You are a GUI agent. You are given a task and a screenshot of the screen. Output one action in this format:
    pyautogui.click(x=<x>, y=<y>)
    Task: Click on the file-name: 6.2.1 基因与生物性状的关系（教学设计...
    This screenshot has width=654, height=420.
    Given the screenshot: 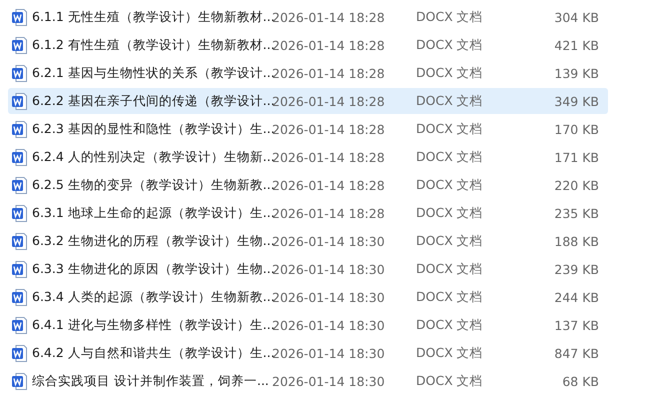 What is the action you would take?
    pyautogui.click(x=152, y=73)
    